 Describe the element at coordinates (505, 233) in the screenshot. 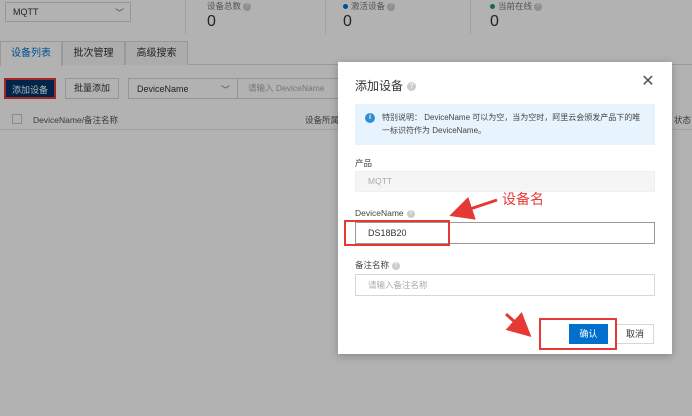

I see `device-name-input: DS18B20` at that location.